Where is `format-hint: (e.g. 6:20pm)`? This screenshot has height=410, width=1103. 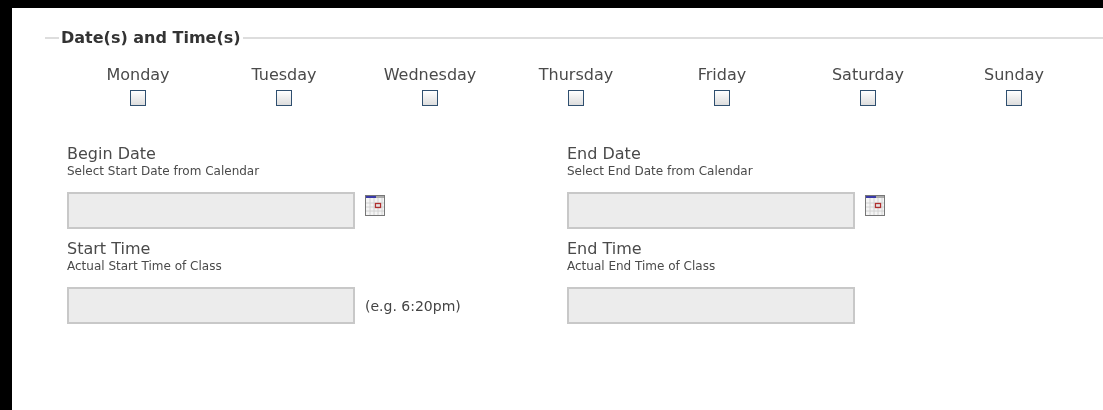
format-hint: (e.g. 6:20pm) is located at coordinates (413, 305).